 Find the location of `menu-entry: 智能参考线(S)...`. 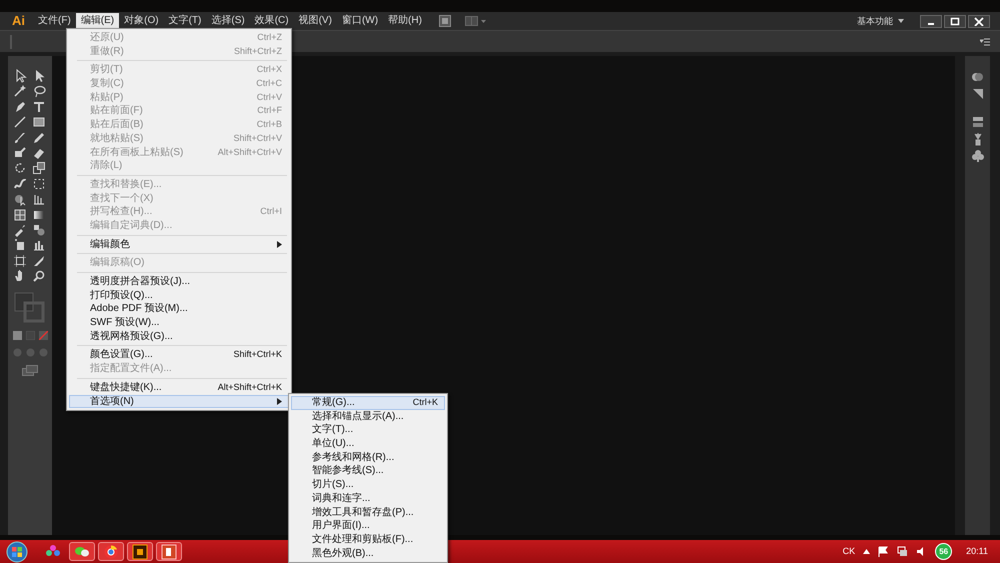

menu-entry: 智能参考线(S)... is located at coordinates (368, 471).